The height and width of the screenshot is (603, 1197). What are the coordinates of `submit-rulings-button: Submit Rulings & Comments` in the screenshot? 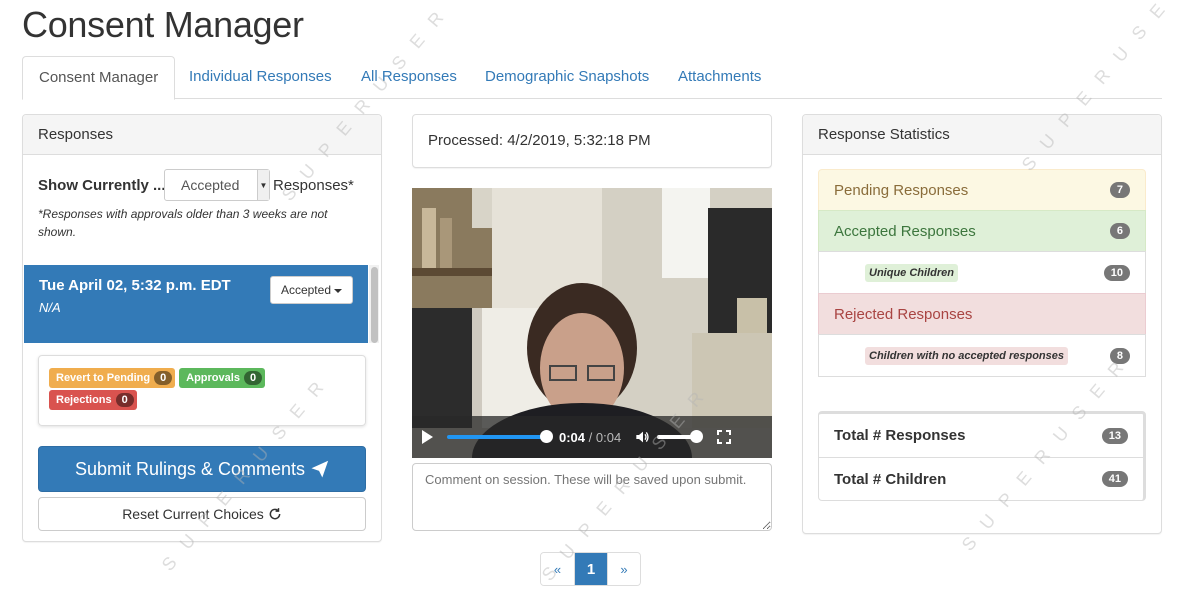 It's located at (202, 469).